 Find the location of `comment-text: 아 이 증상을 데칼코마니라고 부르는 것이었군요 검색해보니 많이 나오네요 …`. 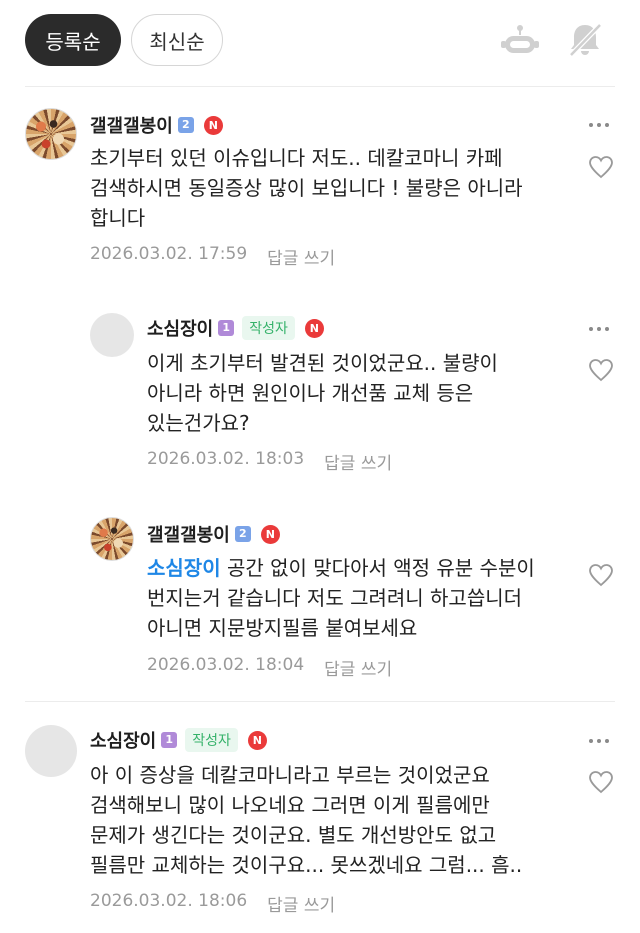

comment-text: 아 이 증상을 데칼코마니라고 부르는 것이었군요 검색해보니 많이 나오네요 … is located at coordinates (306, 820).